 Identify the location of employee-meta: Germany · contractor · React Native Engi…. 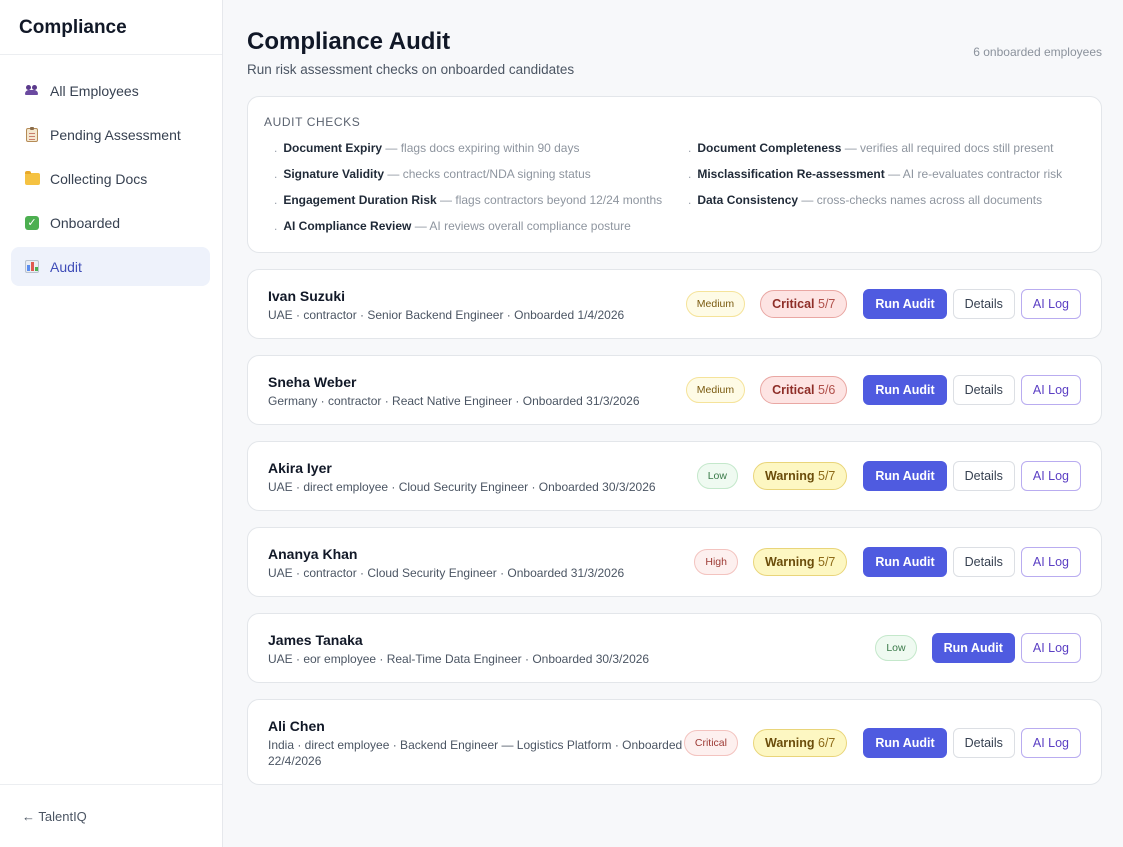
(454, 401).